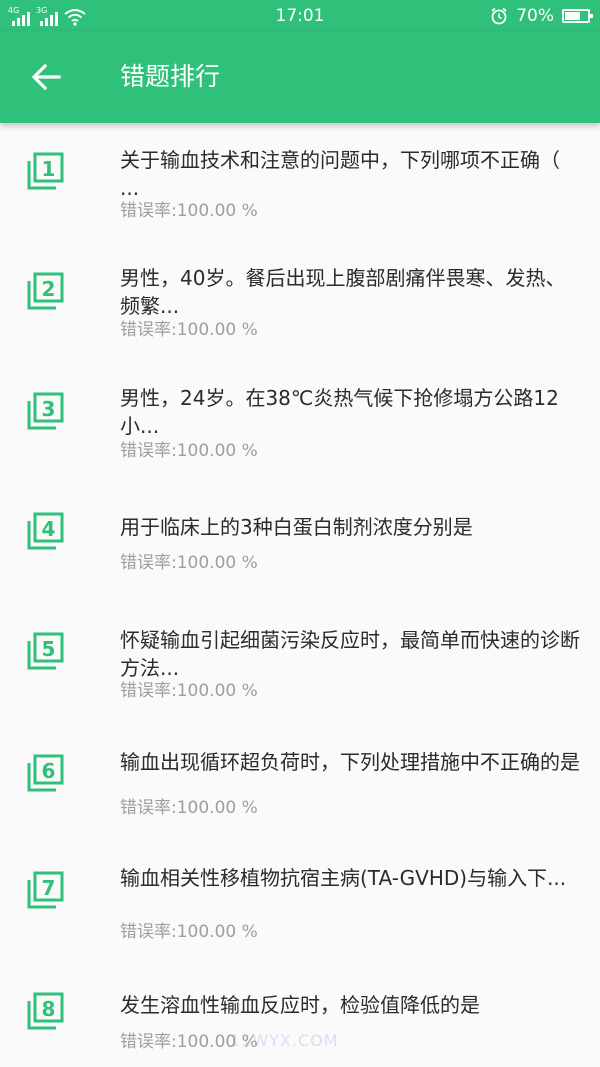  What do you see at coordinates (300, 798) in the screenshot?
I see `list-item: 6 输血出现循环超负荷时，下列处理措施中不正确的是 错误率:100.00 %` at bounding box center [300, 798].